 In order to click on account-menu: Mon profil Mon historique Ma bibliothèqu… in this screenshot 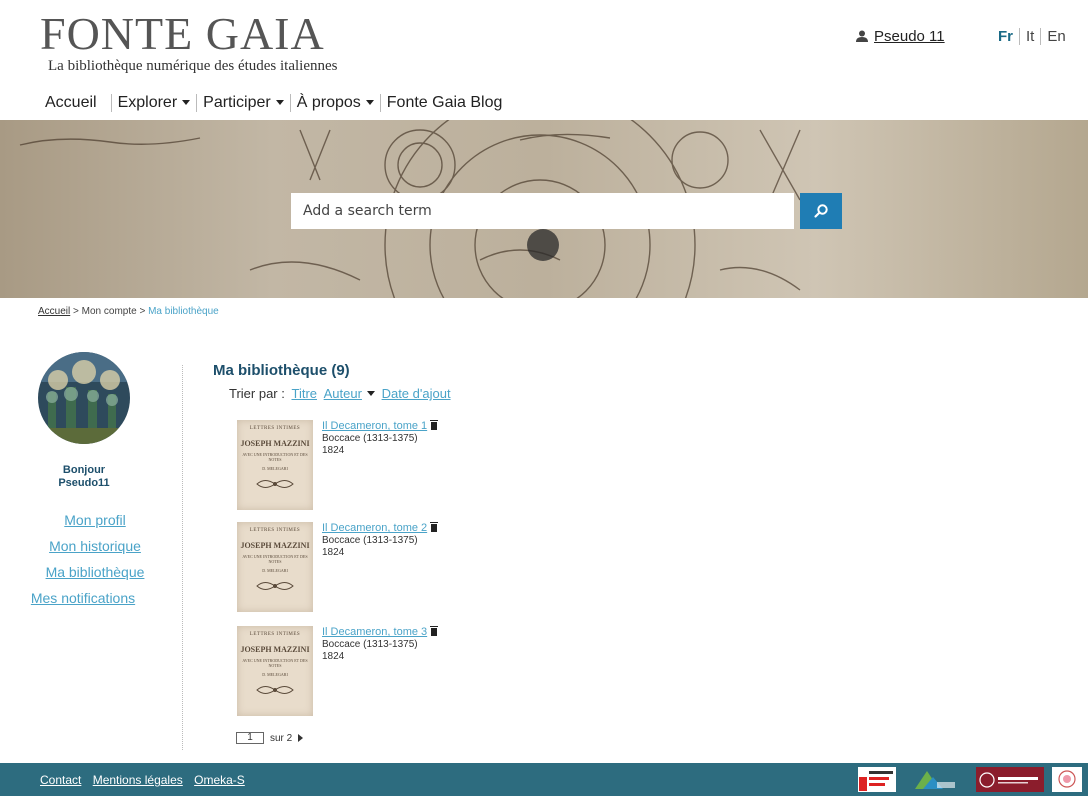, I will do `click(95, 564)`.